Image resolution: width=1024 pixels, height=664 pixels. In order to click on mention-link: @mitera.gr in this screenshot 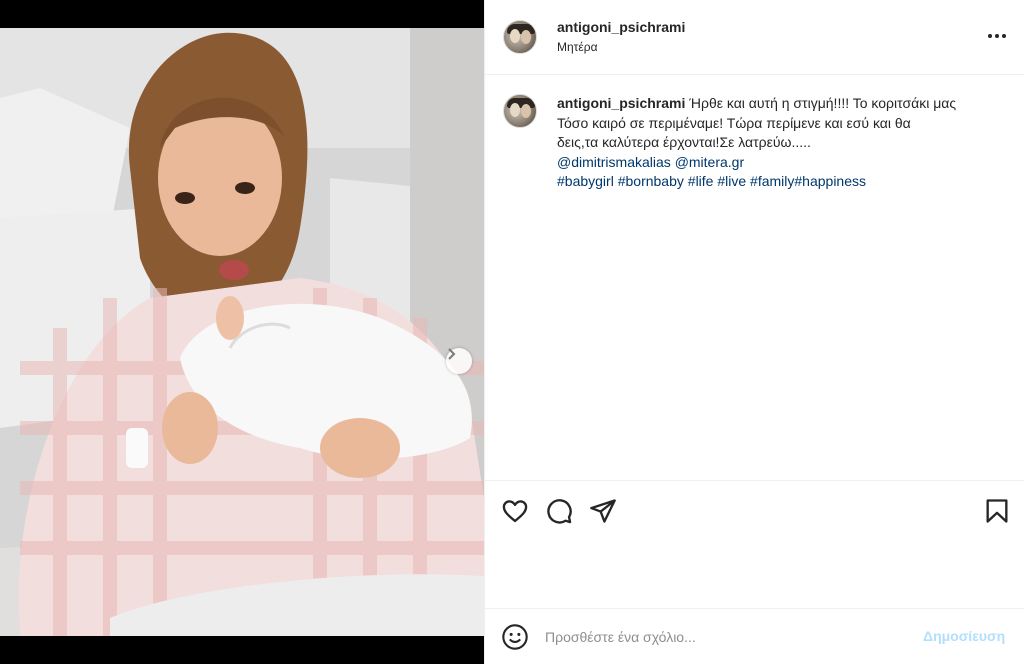, I will do `click(709, 162)`.